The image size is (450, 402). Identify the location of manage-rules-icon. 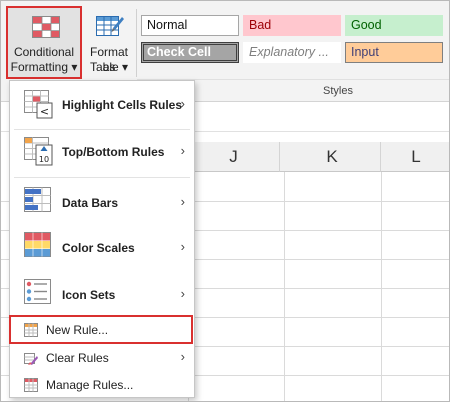
(31, 385).